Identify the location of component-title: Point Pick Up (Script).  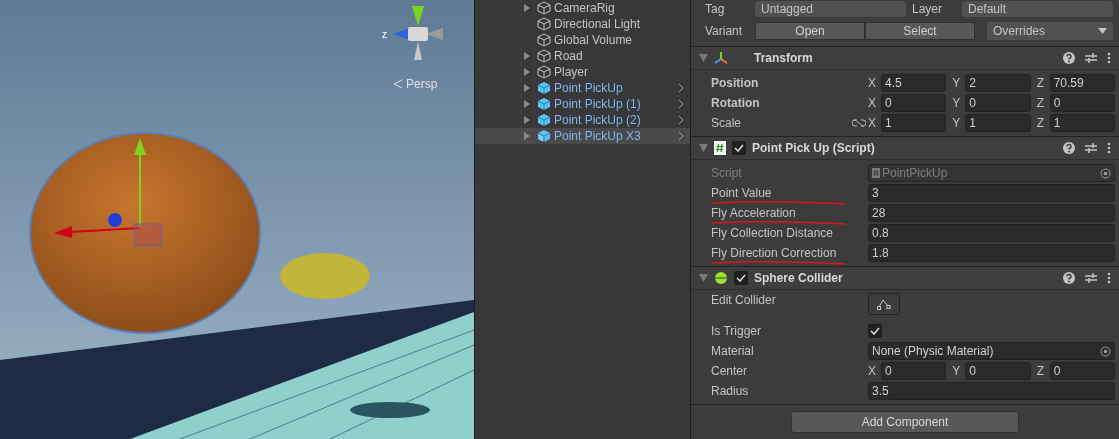
(814, 148).